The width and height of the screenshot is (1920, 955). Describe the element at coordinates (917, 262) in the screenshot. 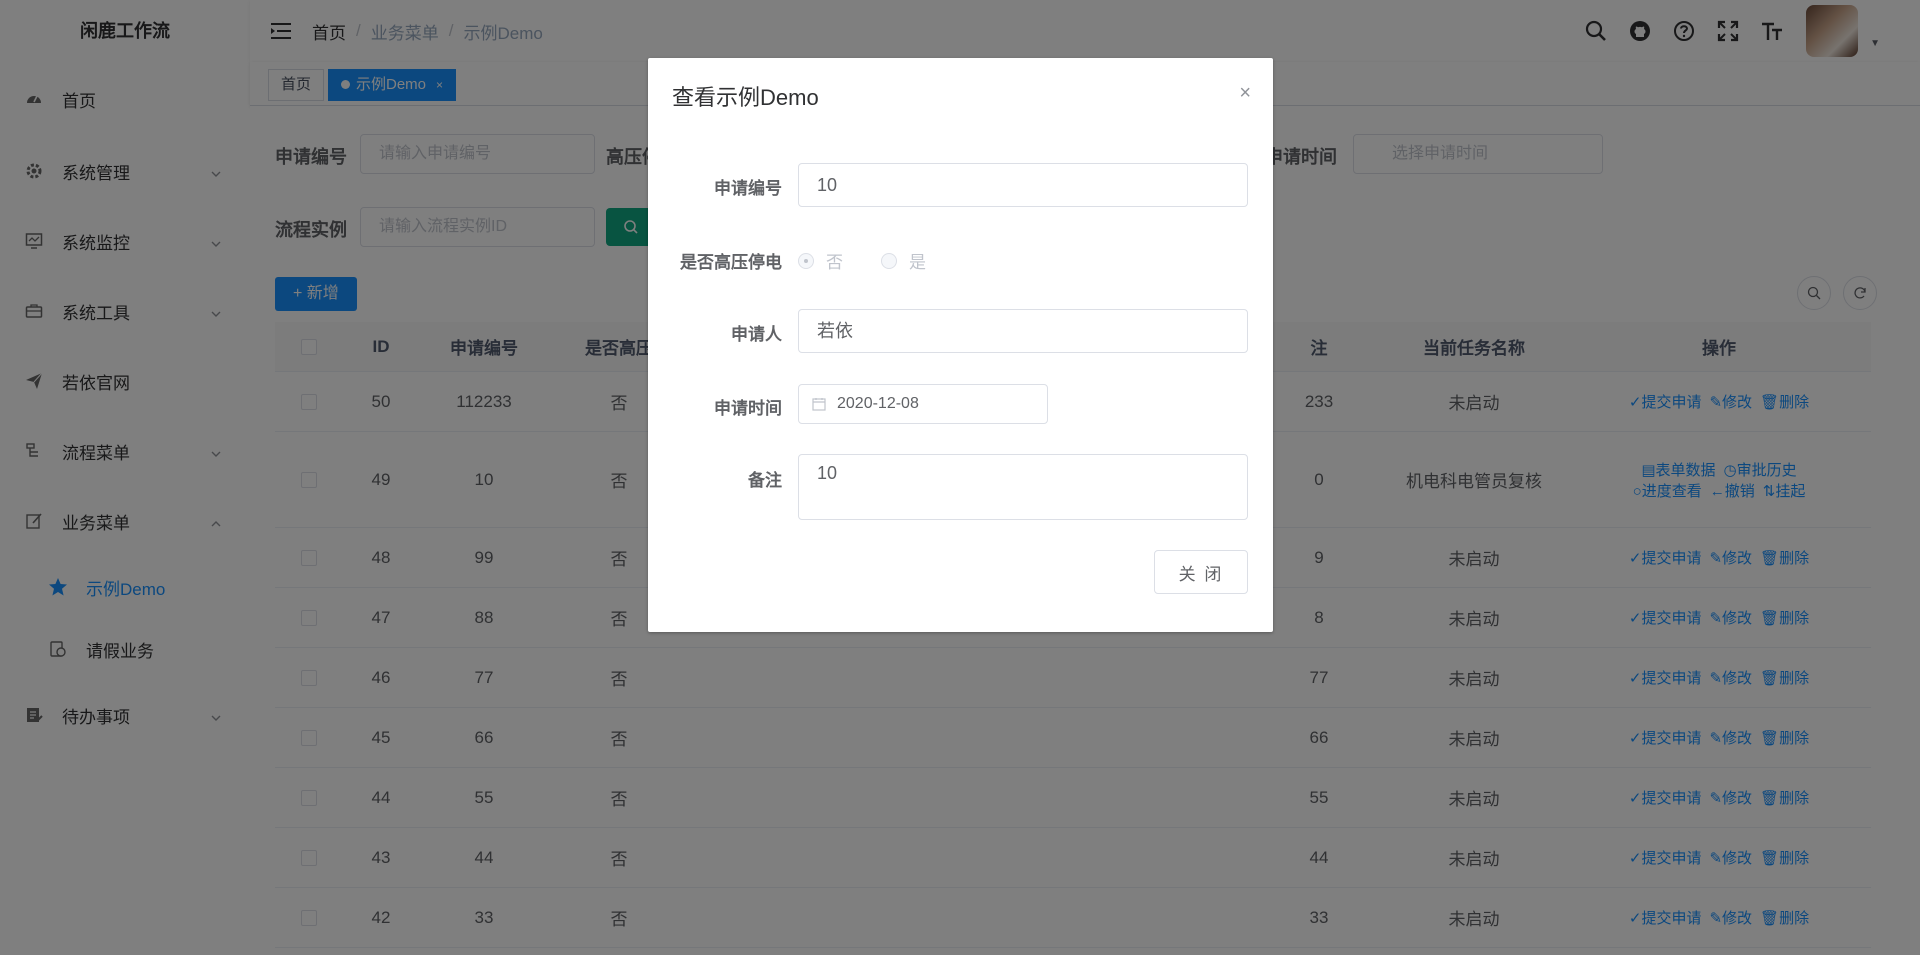

I see `radio-label: 是` at that location.